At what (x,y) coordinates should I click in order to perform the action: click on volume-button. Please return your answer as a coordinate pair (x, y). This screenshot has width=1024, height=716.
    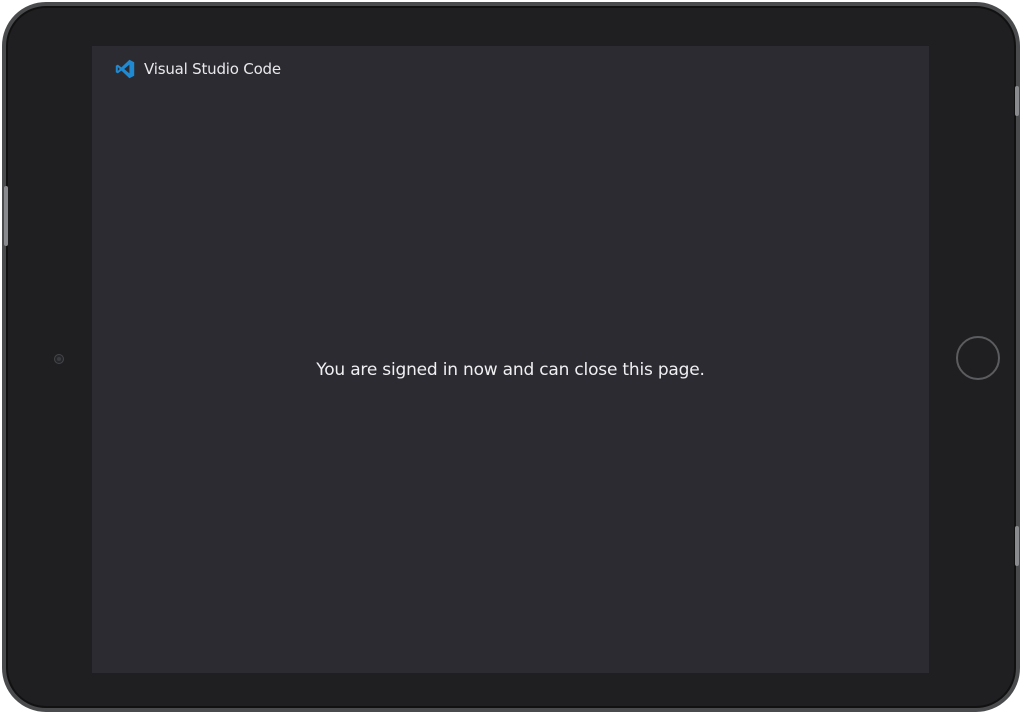
    Looking at the image, I should click on (6, 216).